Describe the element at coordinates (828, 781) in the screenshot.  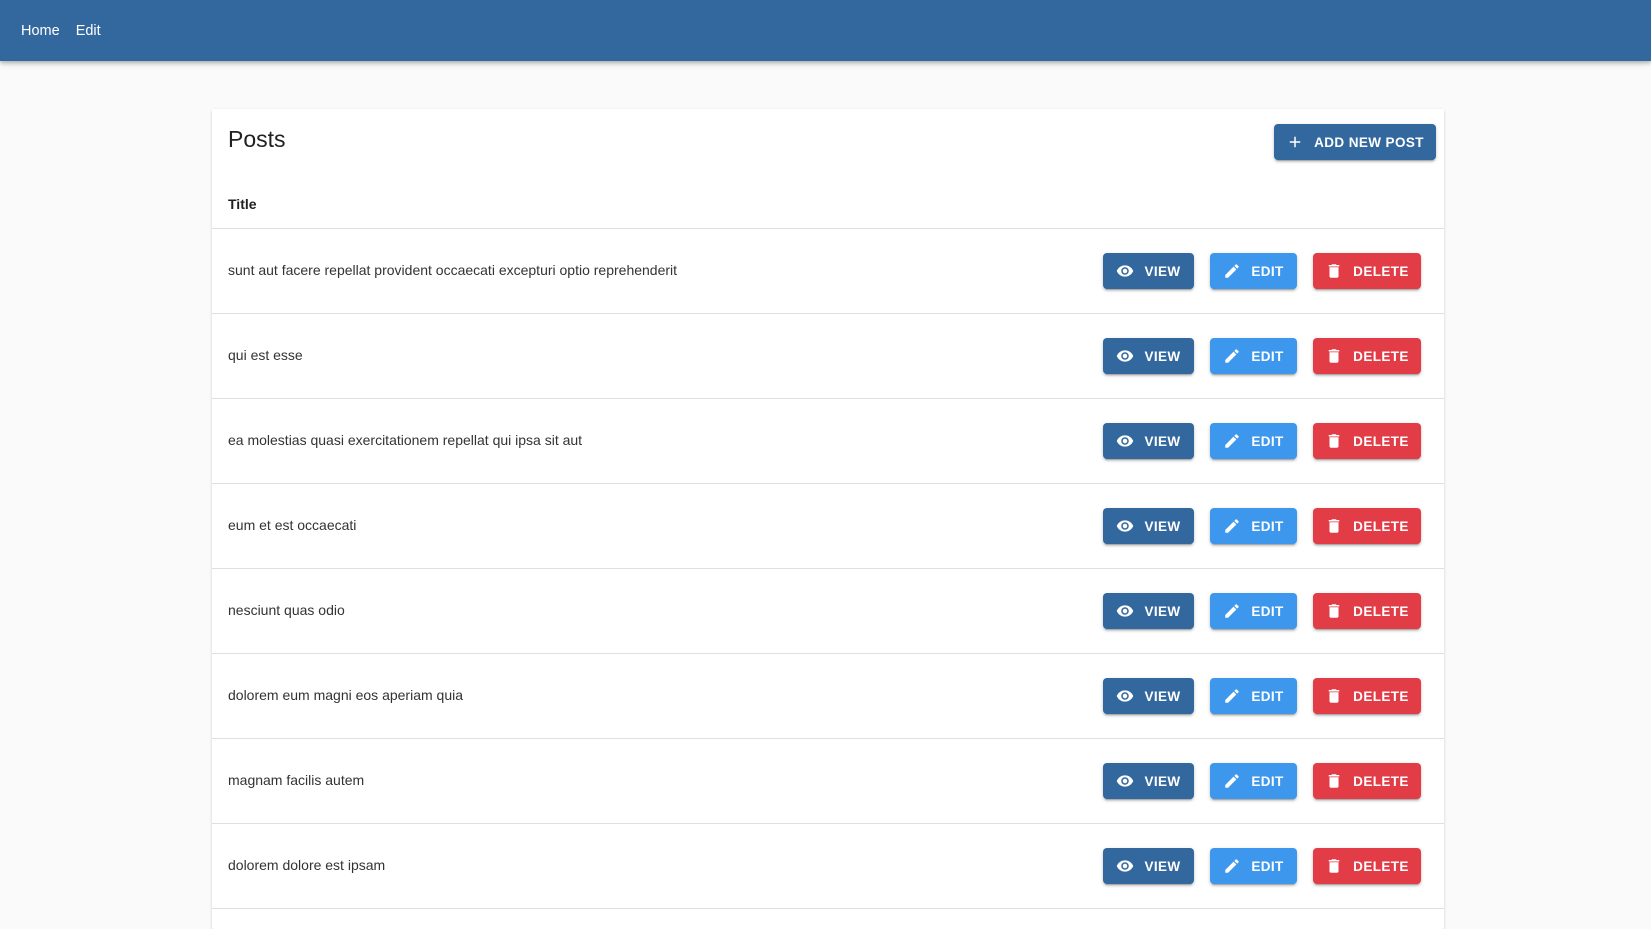
I see `table-row: magnam facilis autem VIEW EDIT DELETE` at that location.